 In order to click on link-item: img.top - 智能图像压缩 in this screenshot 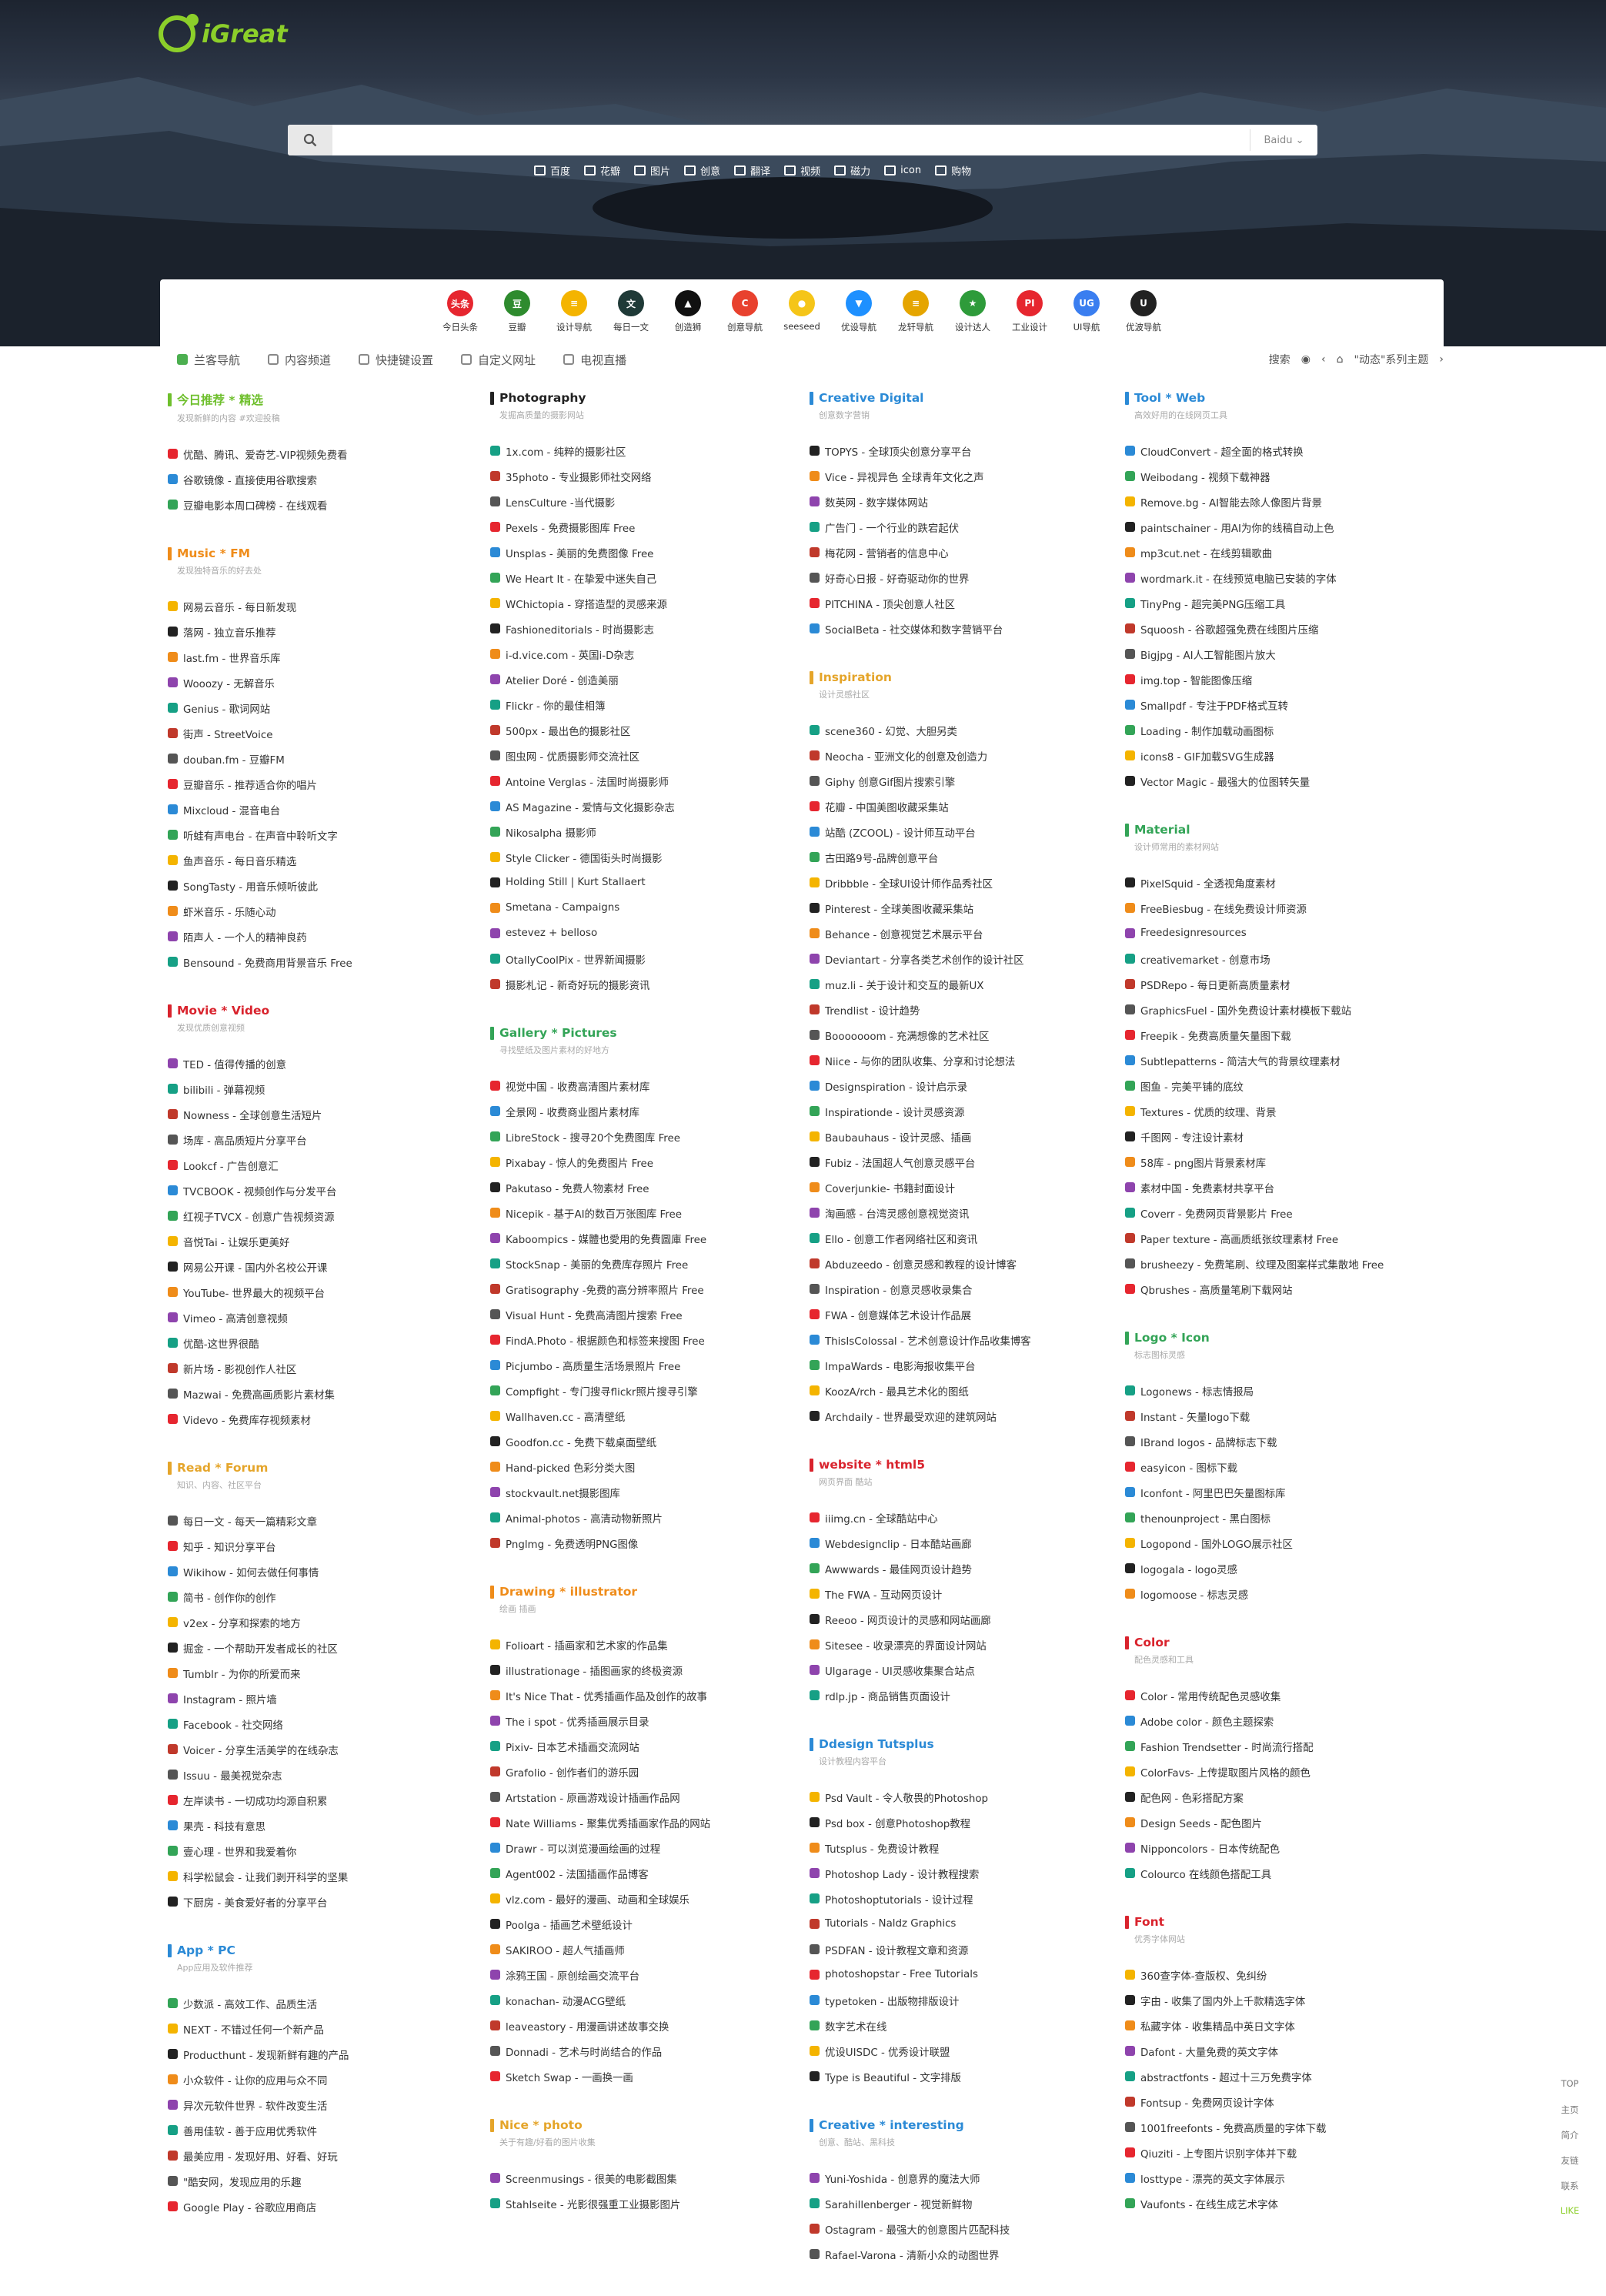, I will do `click(1275, 679)`.